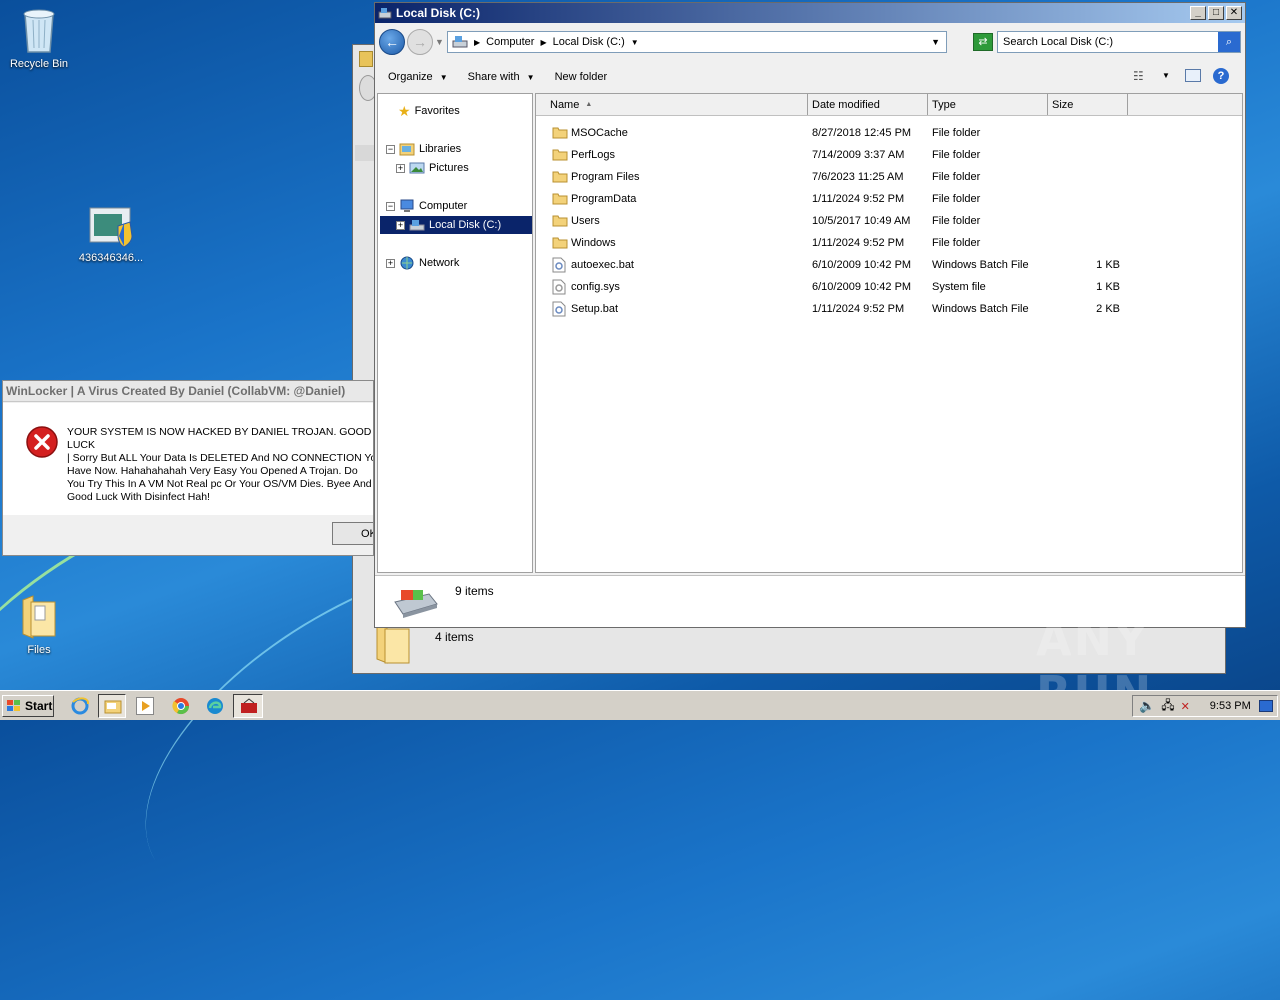 The width and height of the screenshot is (1280, 1000). Describe the element at coordinates (1205, 706) in the screenshot. I see `system-tray: 🔈 🖧 ✕ 9:53 PM` at that location.